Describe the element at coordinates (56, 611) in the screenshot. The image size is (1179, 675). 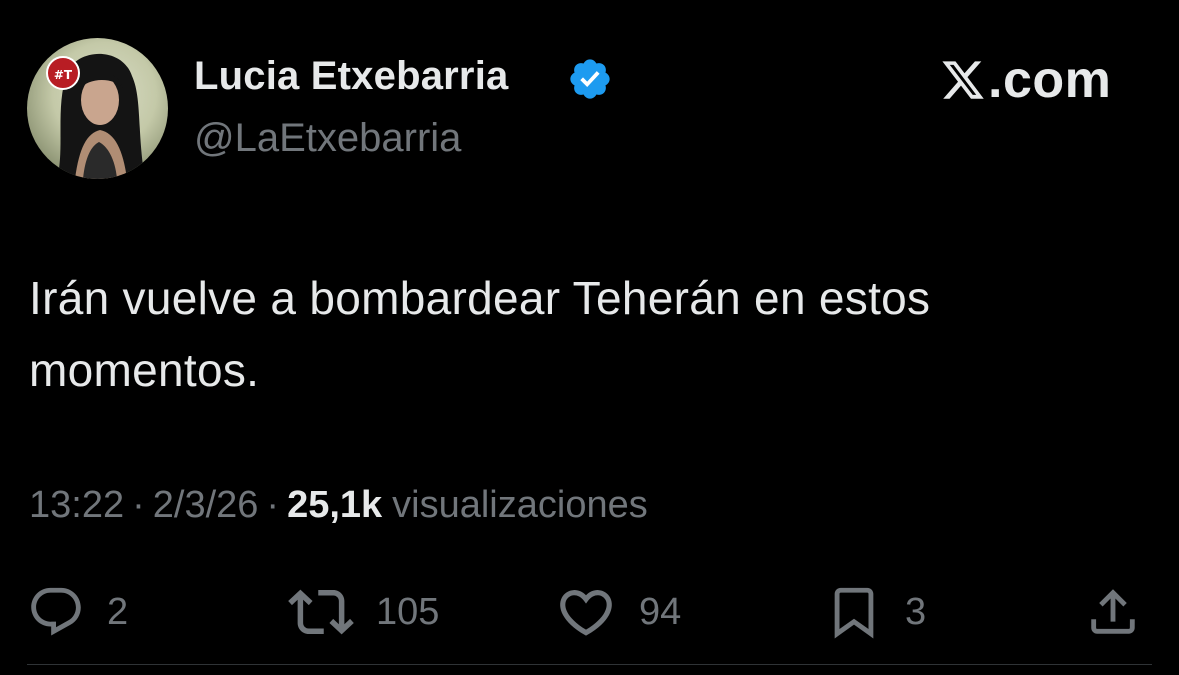
I see `reply-icon` at that location.